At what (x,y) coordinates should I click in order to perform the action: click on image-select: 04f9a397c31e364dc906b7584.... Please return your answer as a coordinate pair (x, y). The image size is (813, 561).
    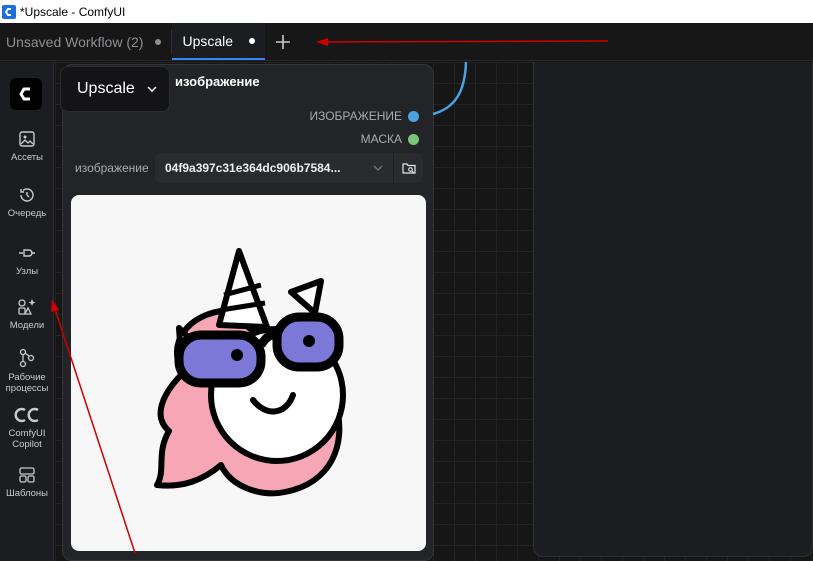
    Looking at the image, I should click on (274, 168).